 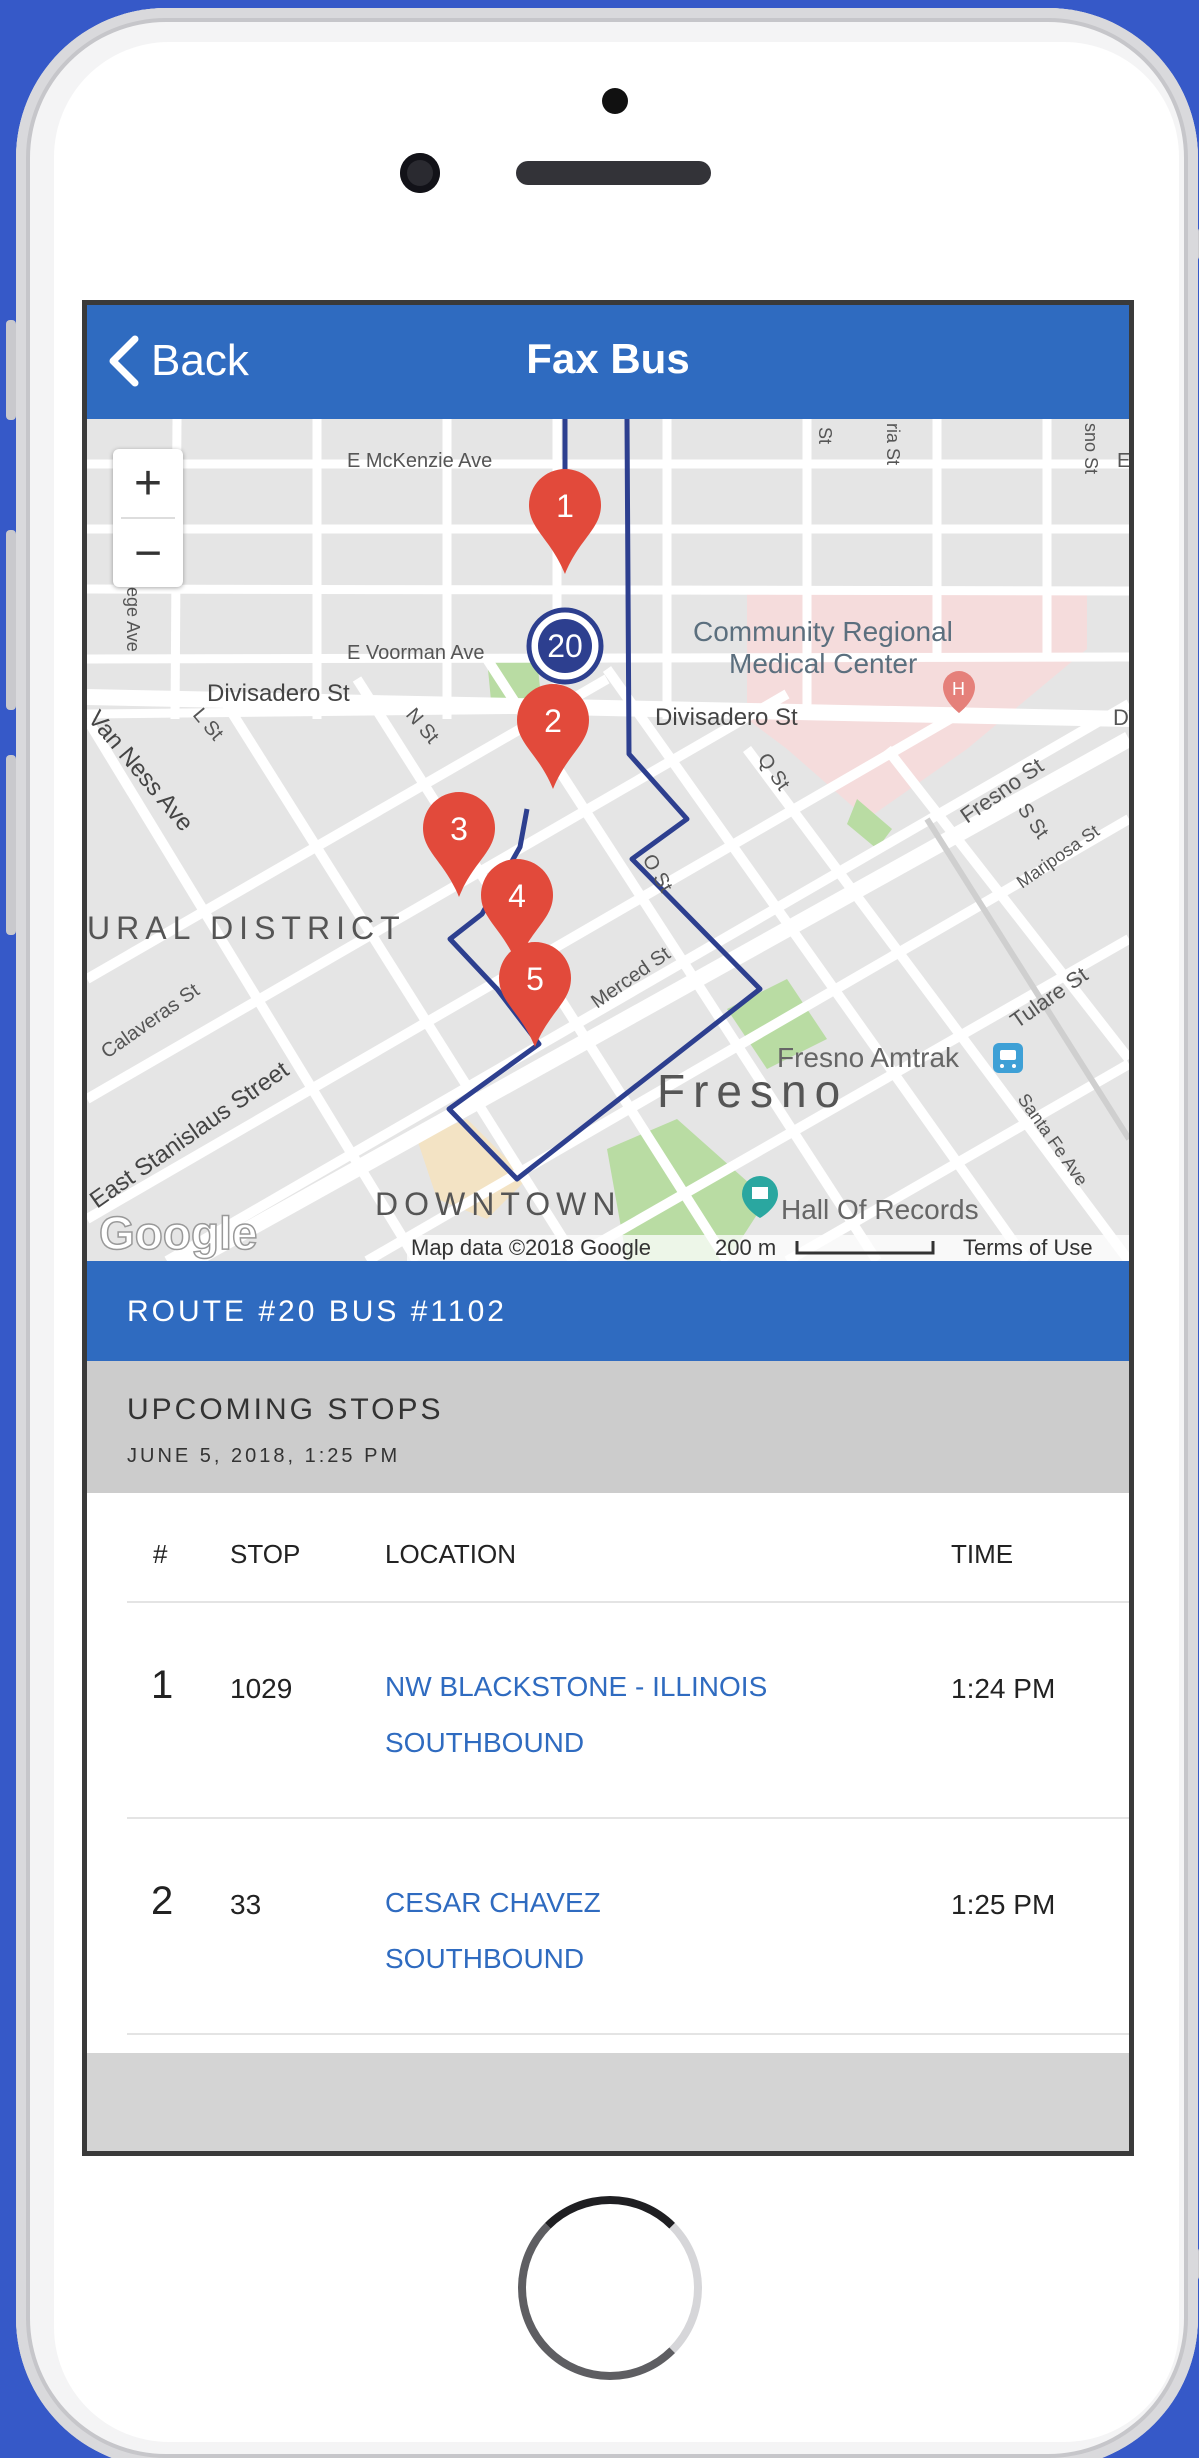 What do you see at coordinates (317, 1311) in the screenshot?
I see `route-info-label: ROUTE #20 BUS #1102` at bounding box center [317, 1311].